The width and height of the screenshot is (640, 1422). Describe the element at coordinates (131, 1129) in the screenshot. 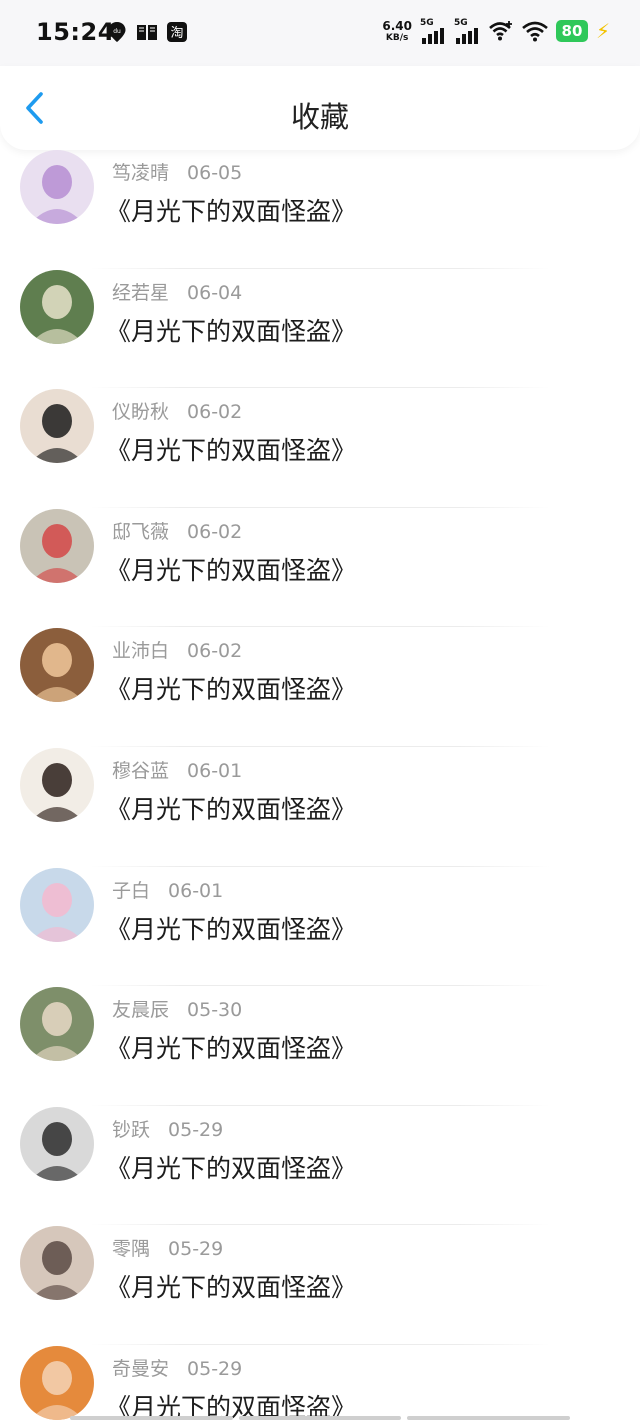

I see `user-name: 钞跃` at that location.